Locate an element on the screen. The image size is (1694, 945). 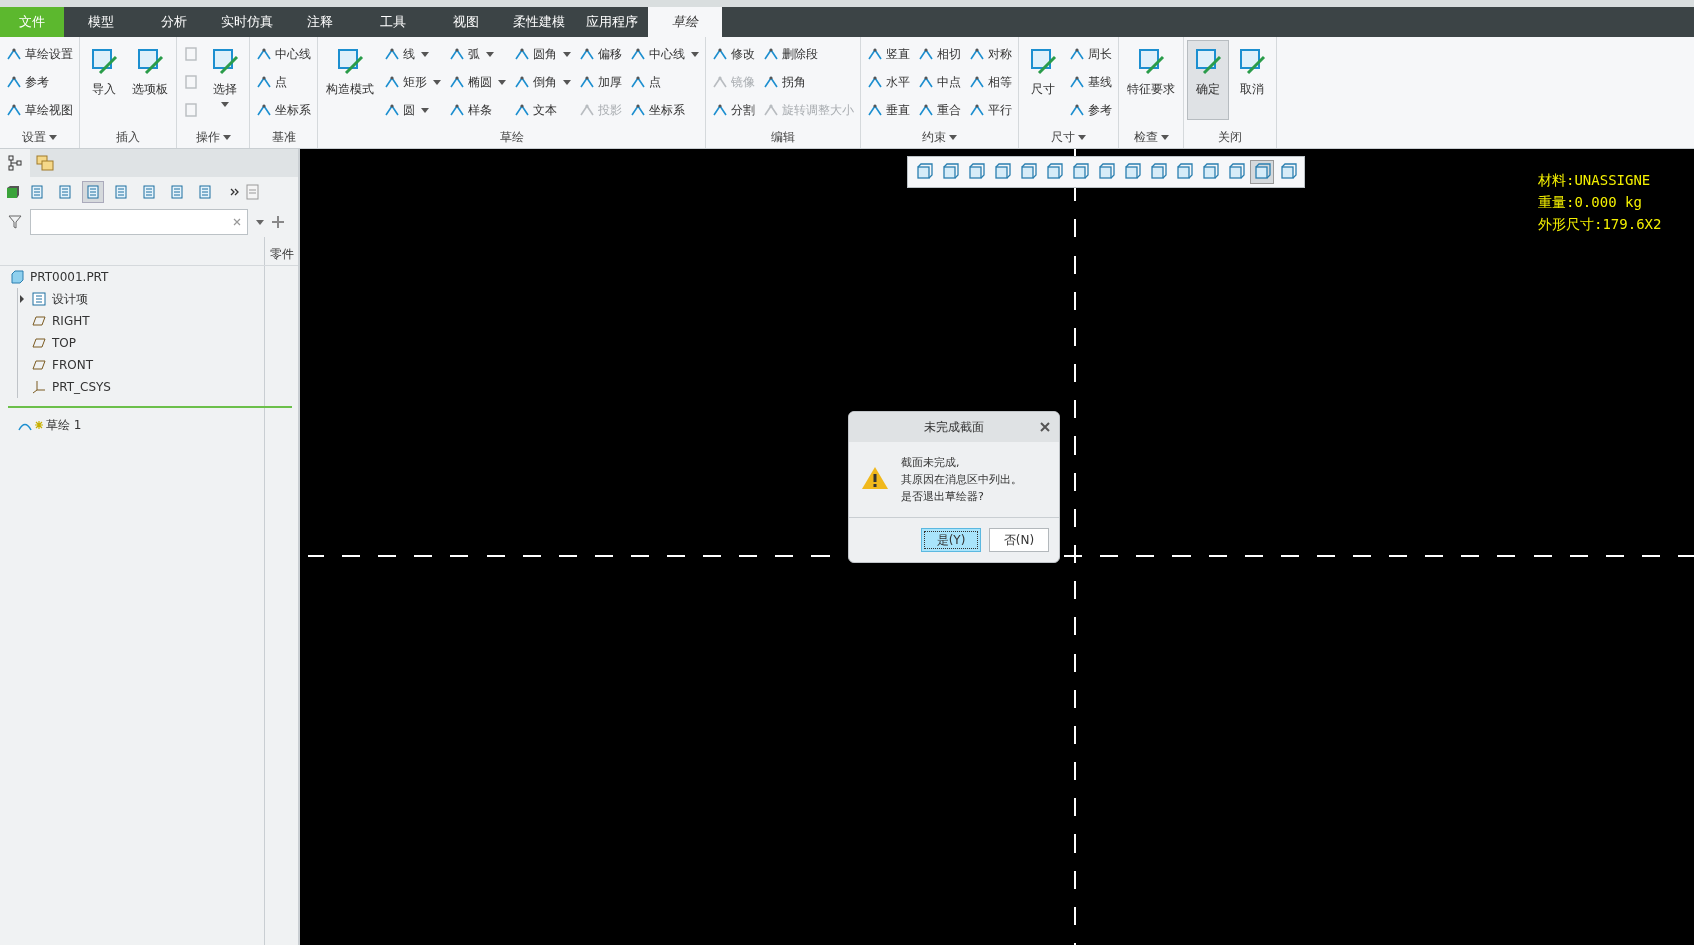
group-label: 设置 is located at coordinates (39, 137).